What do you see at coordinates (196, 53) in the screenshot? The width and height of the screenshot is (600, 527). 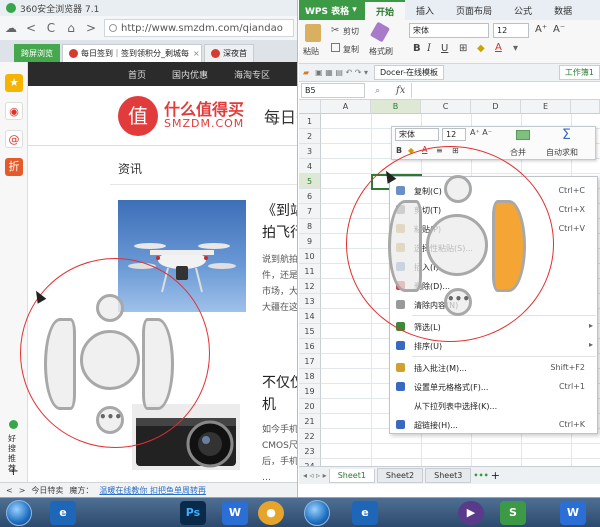 I see `close-icon: ×` at bounding box center [196, 53].